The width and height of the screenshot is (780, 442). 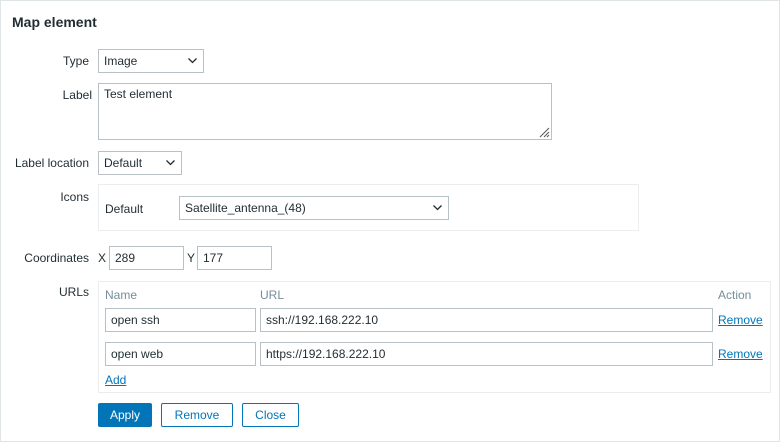 I want to click on label-location-select: Default, so click(x=140, y=163).